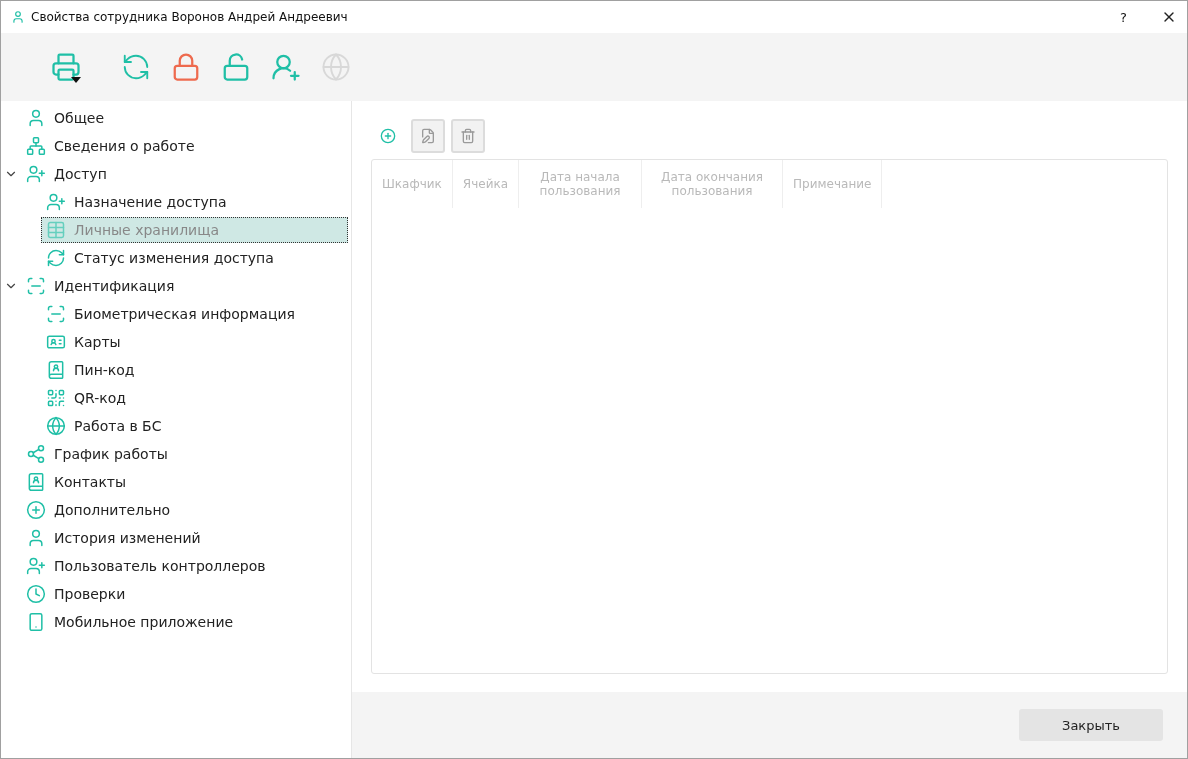 This screenshot has width=1188, height=759. I want to click on sidebar-item: Мобильное приложение, so click(130, 622).